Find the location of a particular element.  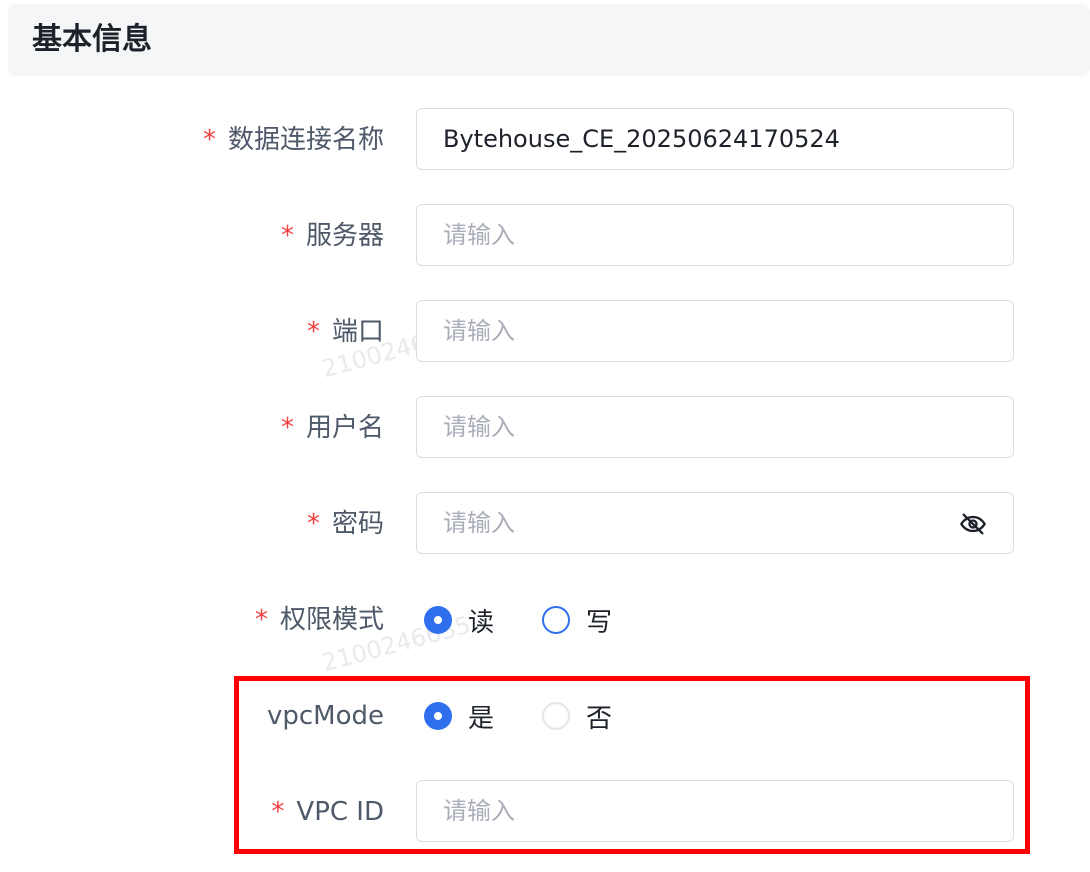

eye-slash-icon is located at coordinates (973, 524).